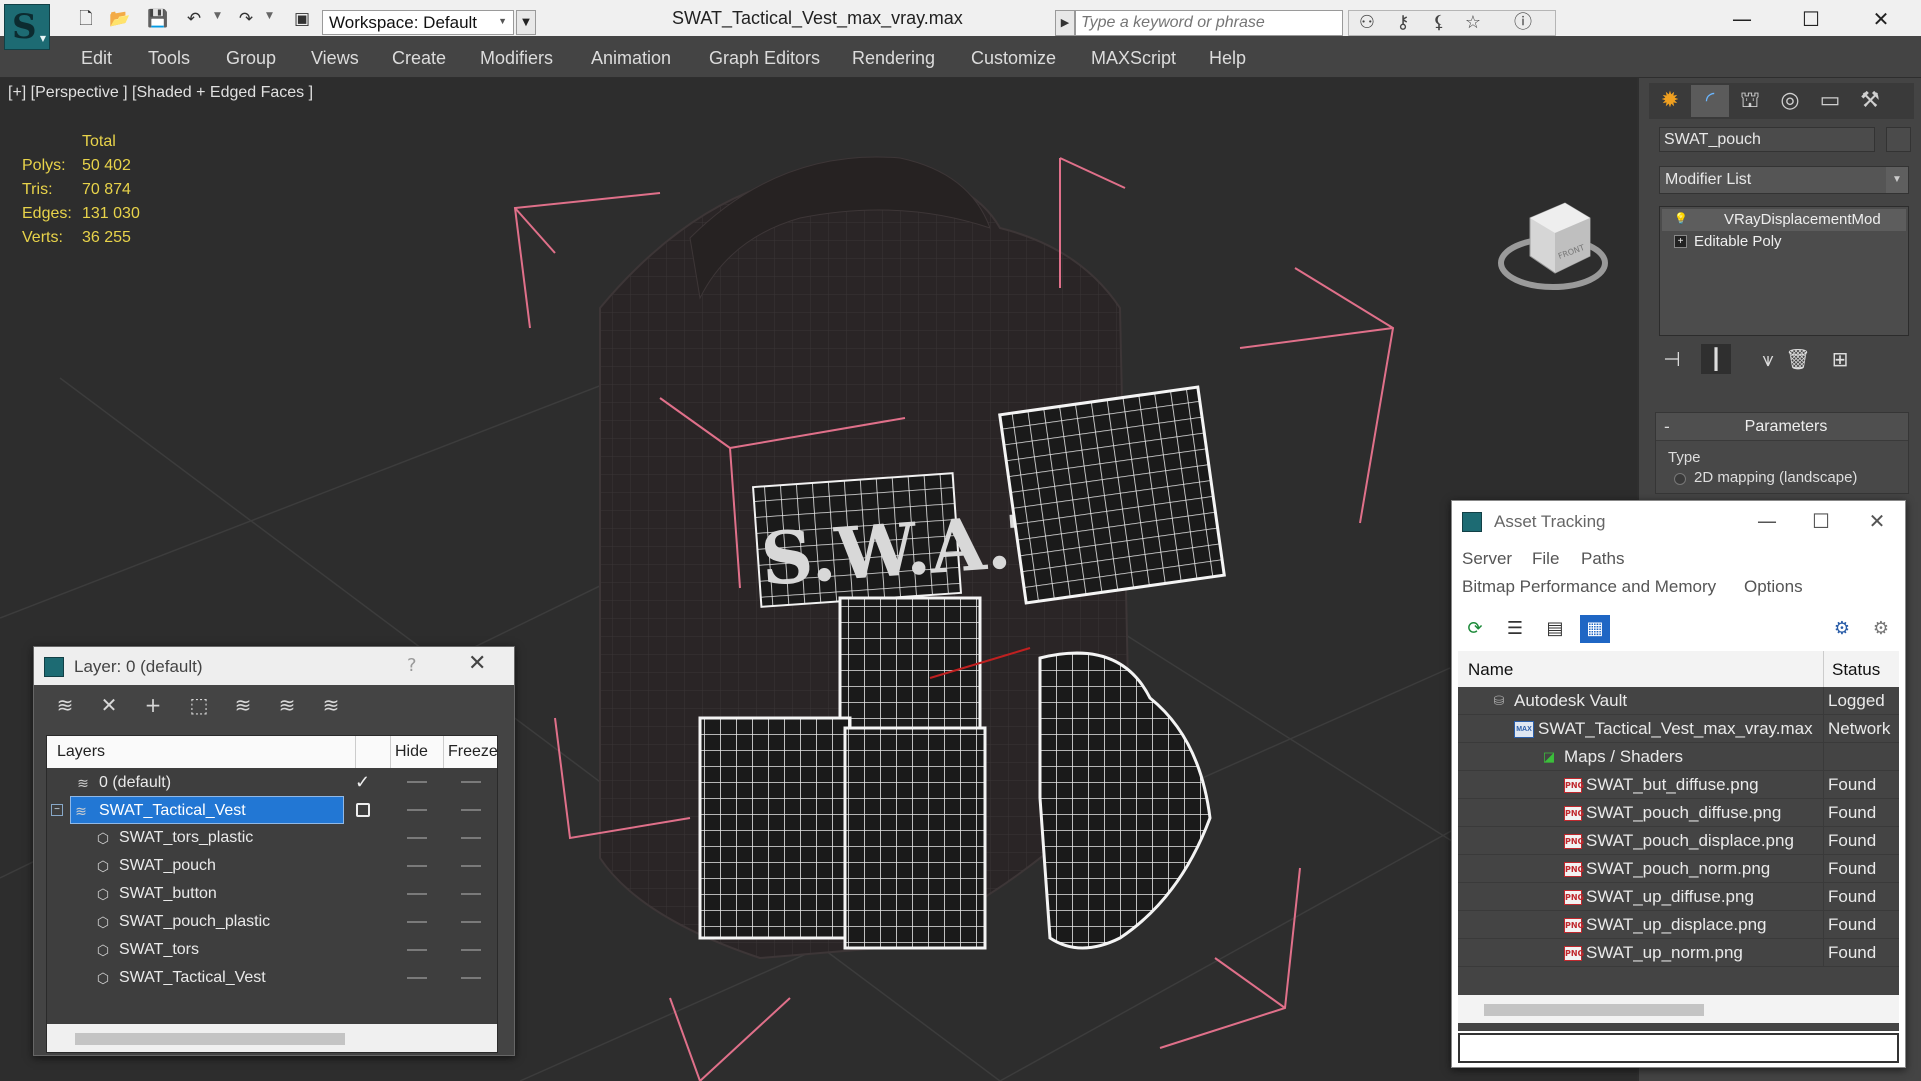 The height and width of the screenshot is (1081, 1921). Describe the element at coordinates (1881, 629) in the screenshot. I see `vault-settings-icon: ⚙` at that location.